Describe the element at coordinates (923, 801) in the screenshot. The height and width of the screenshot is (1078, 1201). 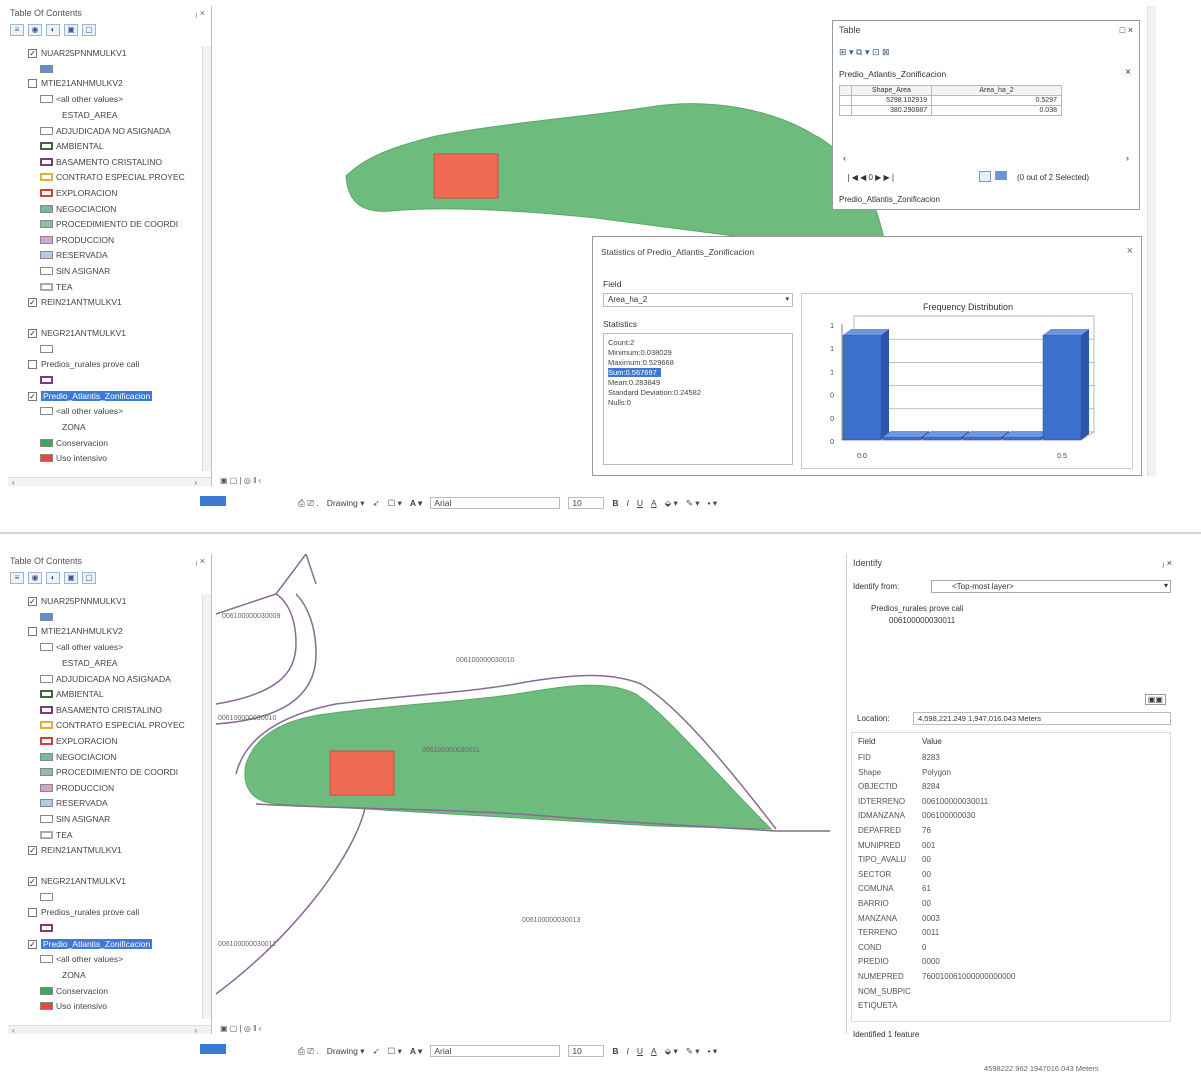
I see `identify-field-row: IDTERRENO 006100000030011` at that location.